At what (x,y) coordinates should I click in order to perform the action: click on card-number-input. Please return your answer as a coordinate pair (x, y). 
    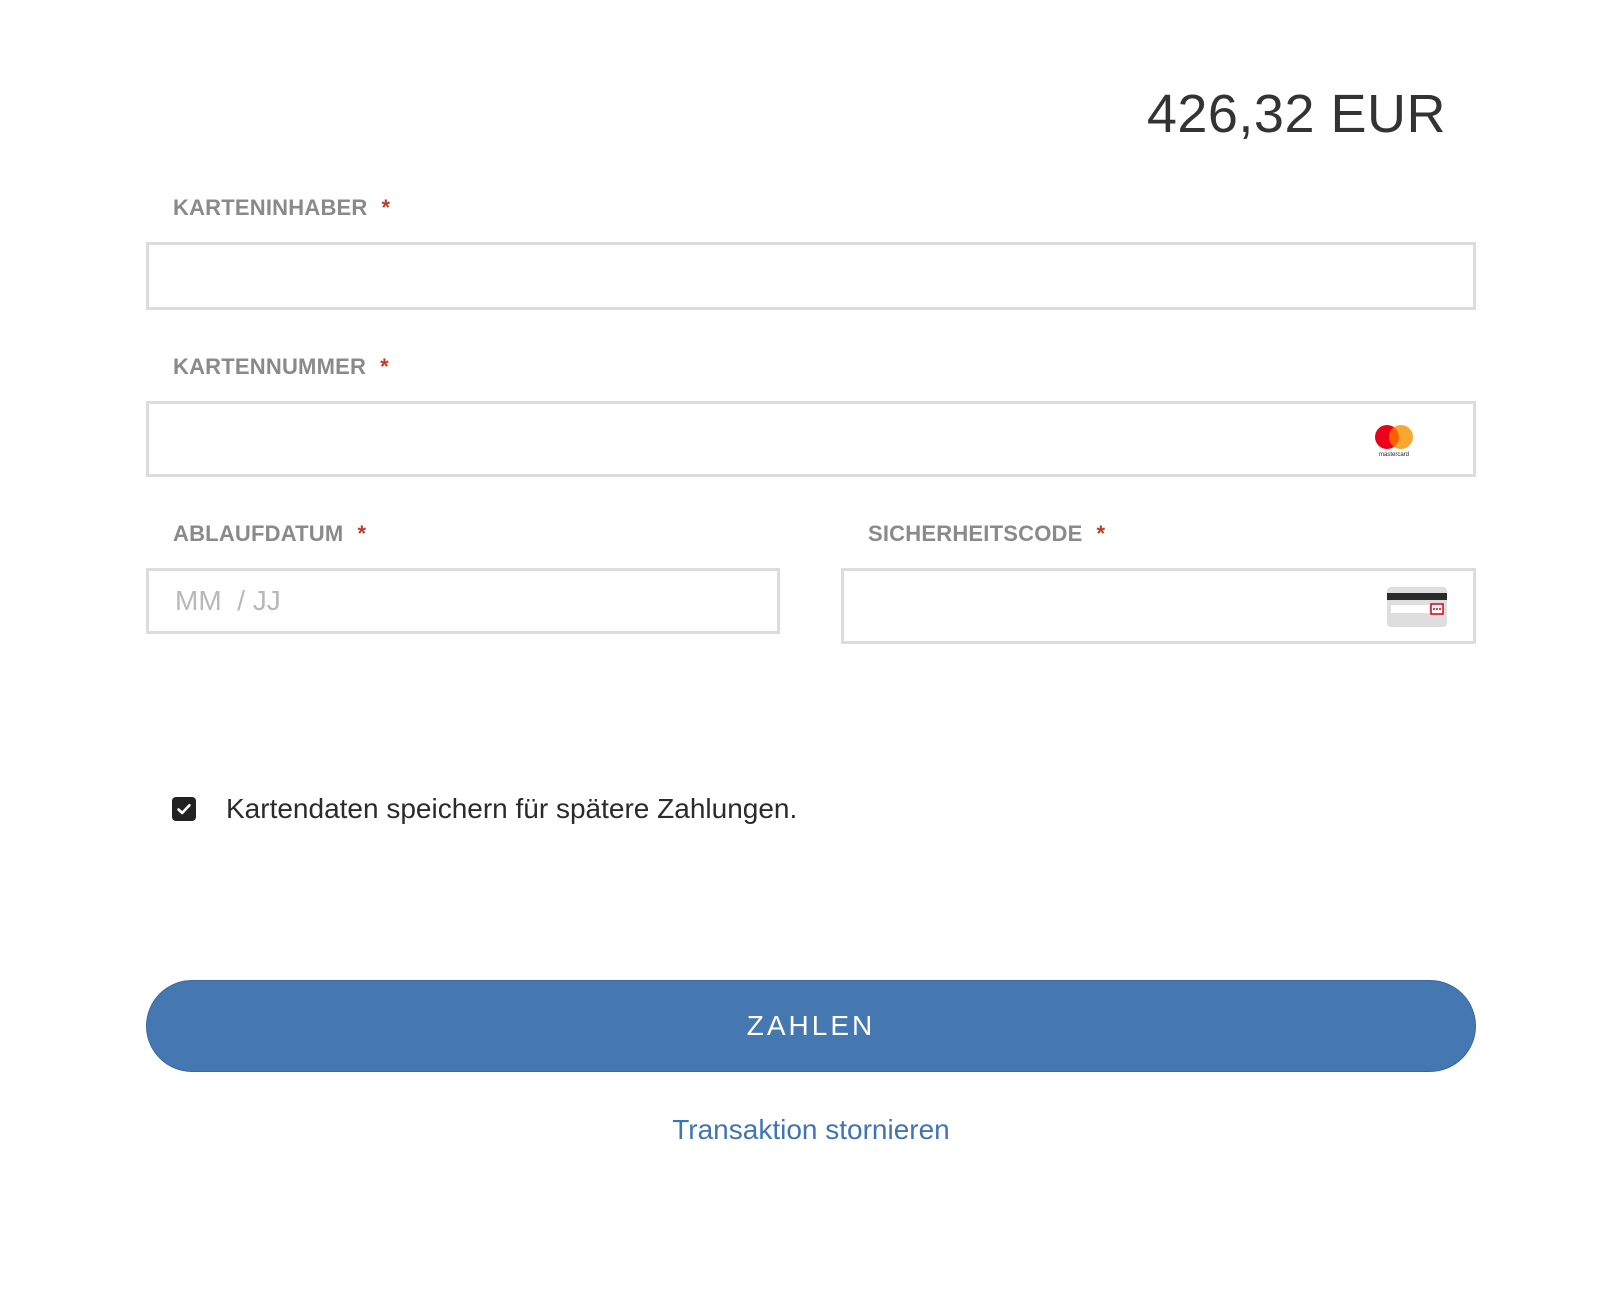
    Looking at the image, I should click on (811, 439).